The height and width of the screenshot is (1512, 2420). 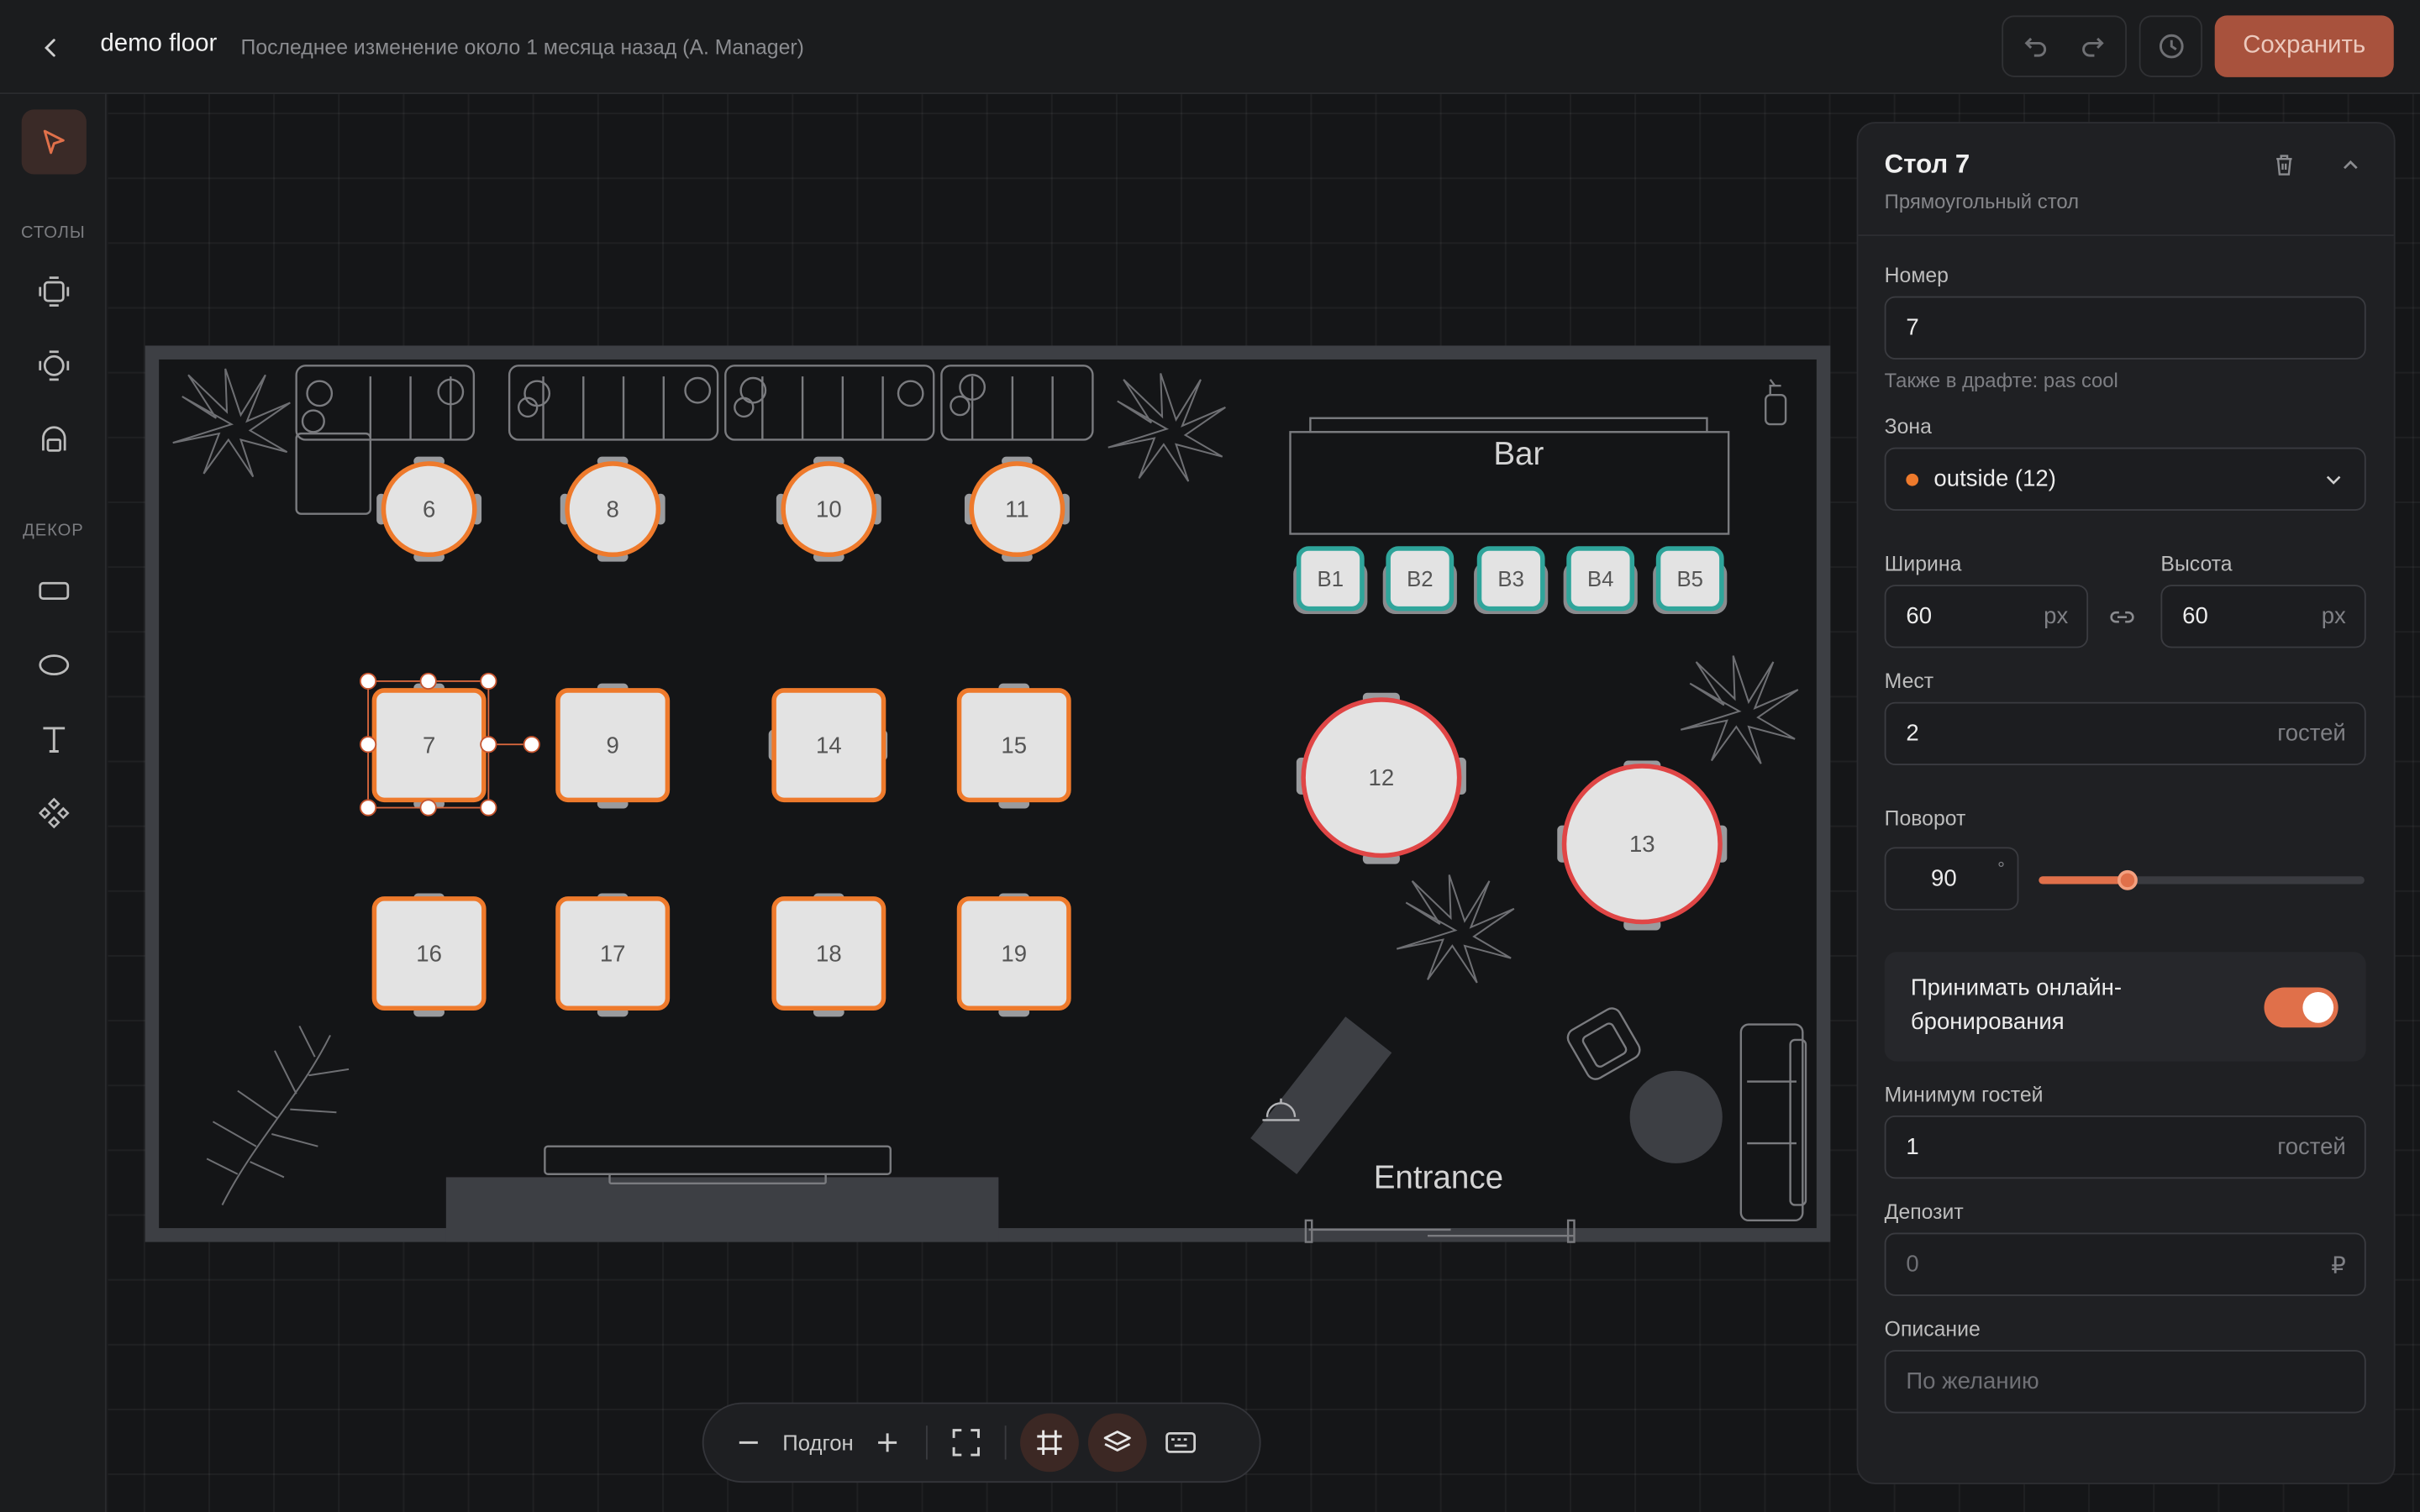 What do you see at coordinates (613, 509) in the screenshot?
I see `table-8: 8` at bounding box center [613, 509].